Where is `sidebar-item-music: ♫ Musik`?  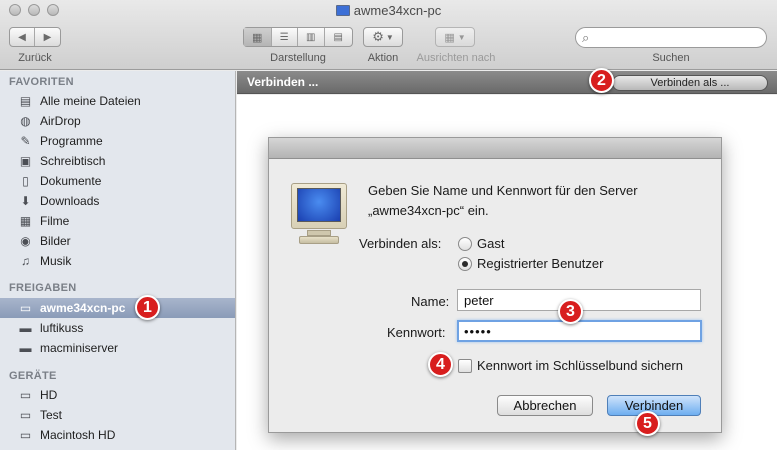 sidebar-item-music: ♫ Musik is located at coordinates (117, 261).